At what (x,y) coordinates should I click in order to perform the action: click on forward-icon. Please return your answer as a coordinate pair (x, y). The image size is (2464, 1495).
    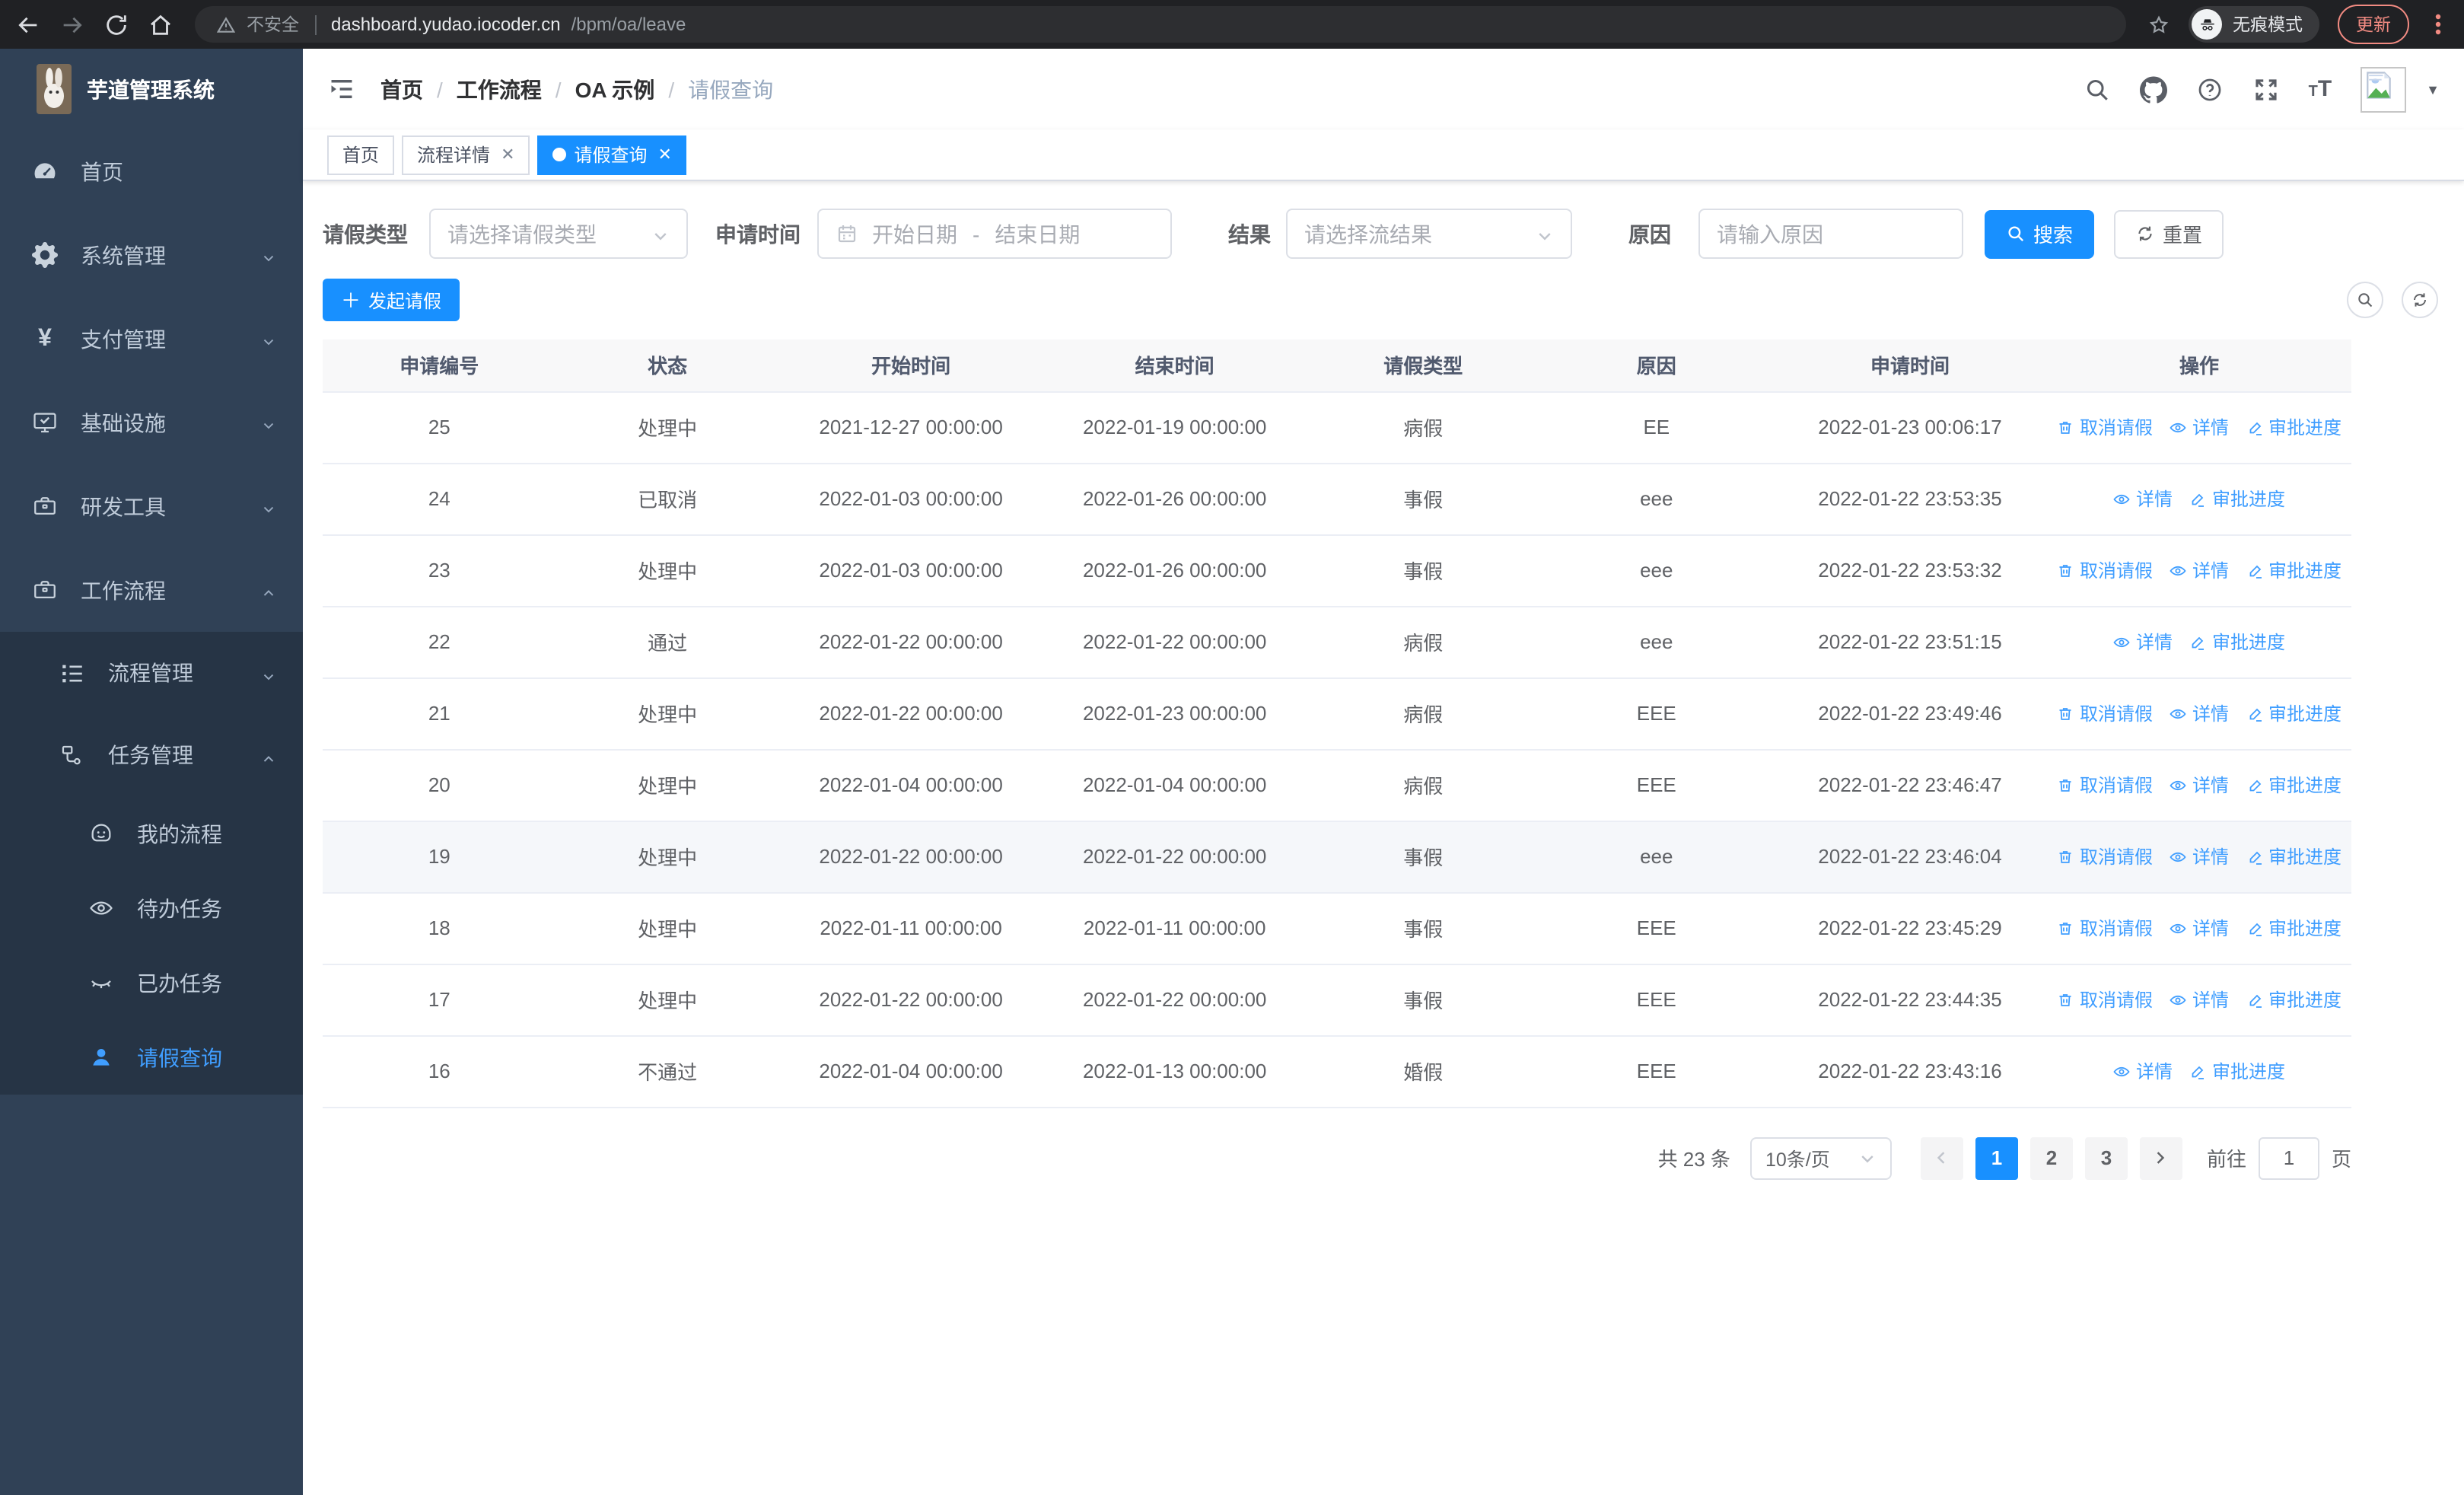
    Looking at the image, I should click on (72, 24).